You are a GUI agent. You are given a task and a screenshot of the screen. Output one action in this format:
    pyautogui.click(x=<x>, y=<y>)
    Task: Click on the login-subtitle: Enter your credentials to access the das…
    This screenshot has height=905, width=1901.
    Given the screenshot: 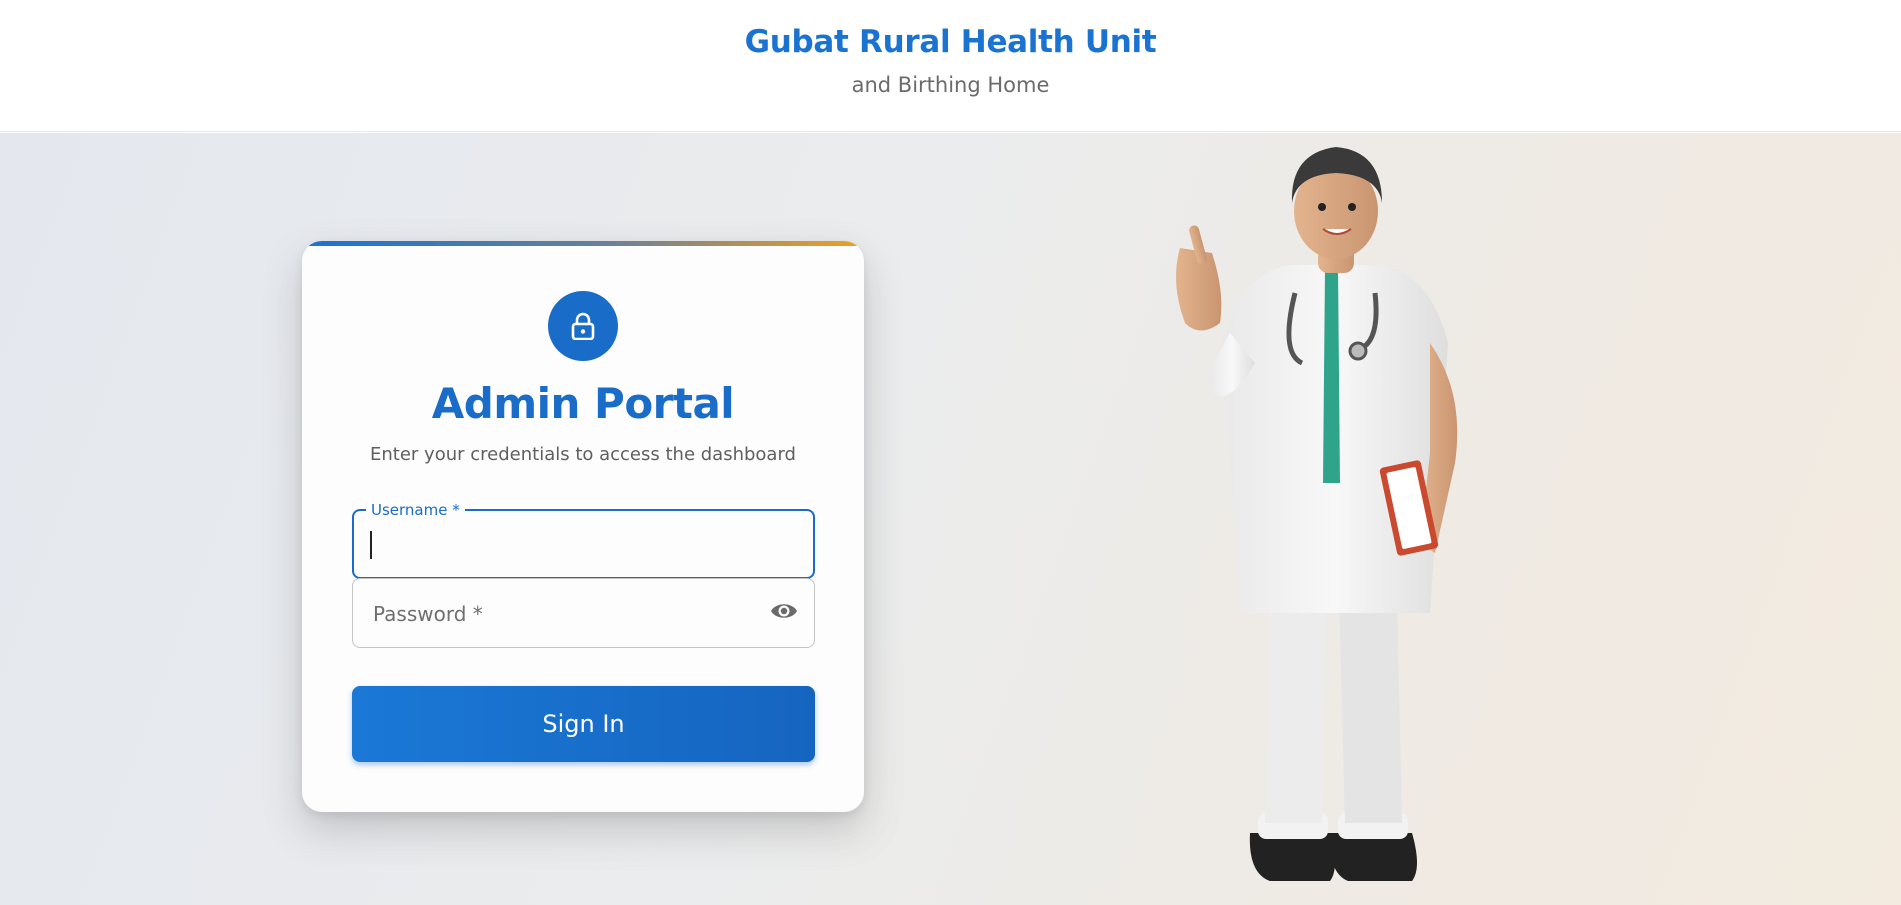 What is the action you would take?
    pyautogui.click(x=583, y=454)
    